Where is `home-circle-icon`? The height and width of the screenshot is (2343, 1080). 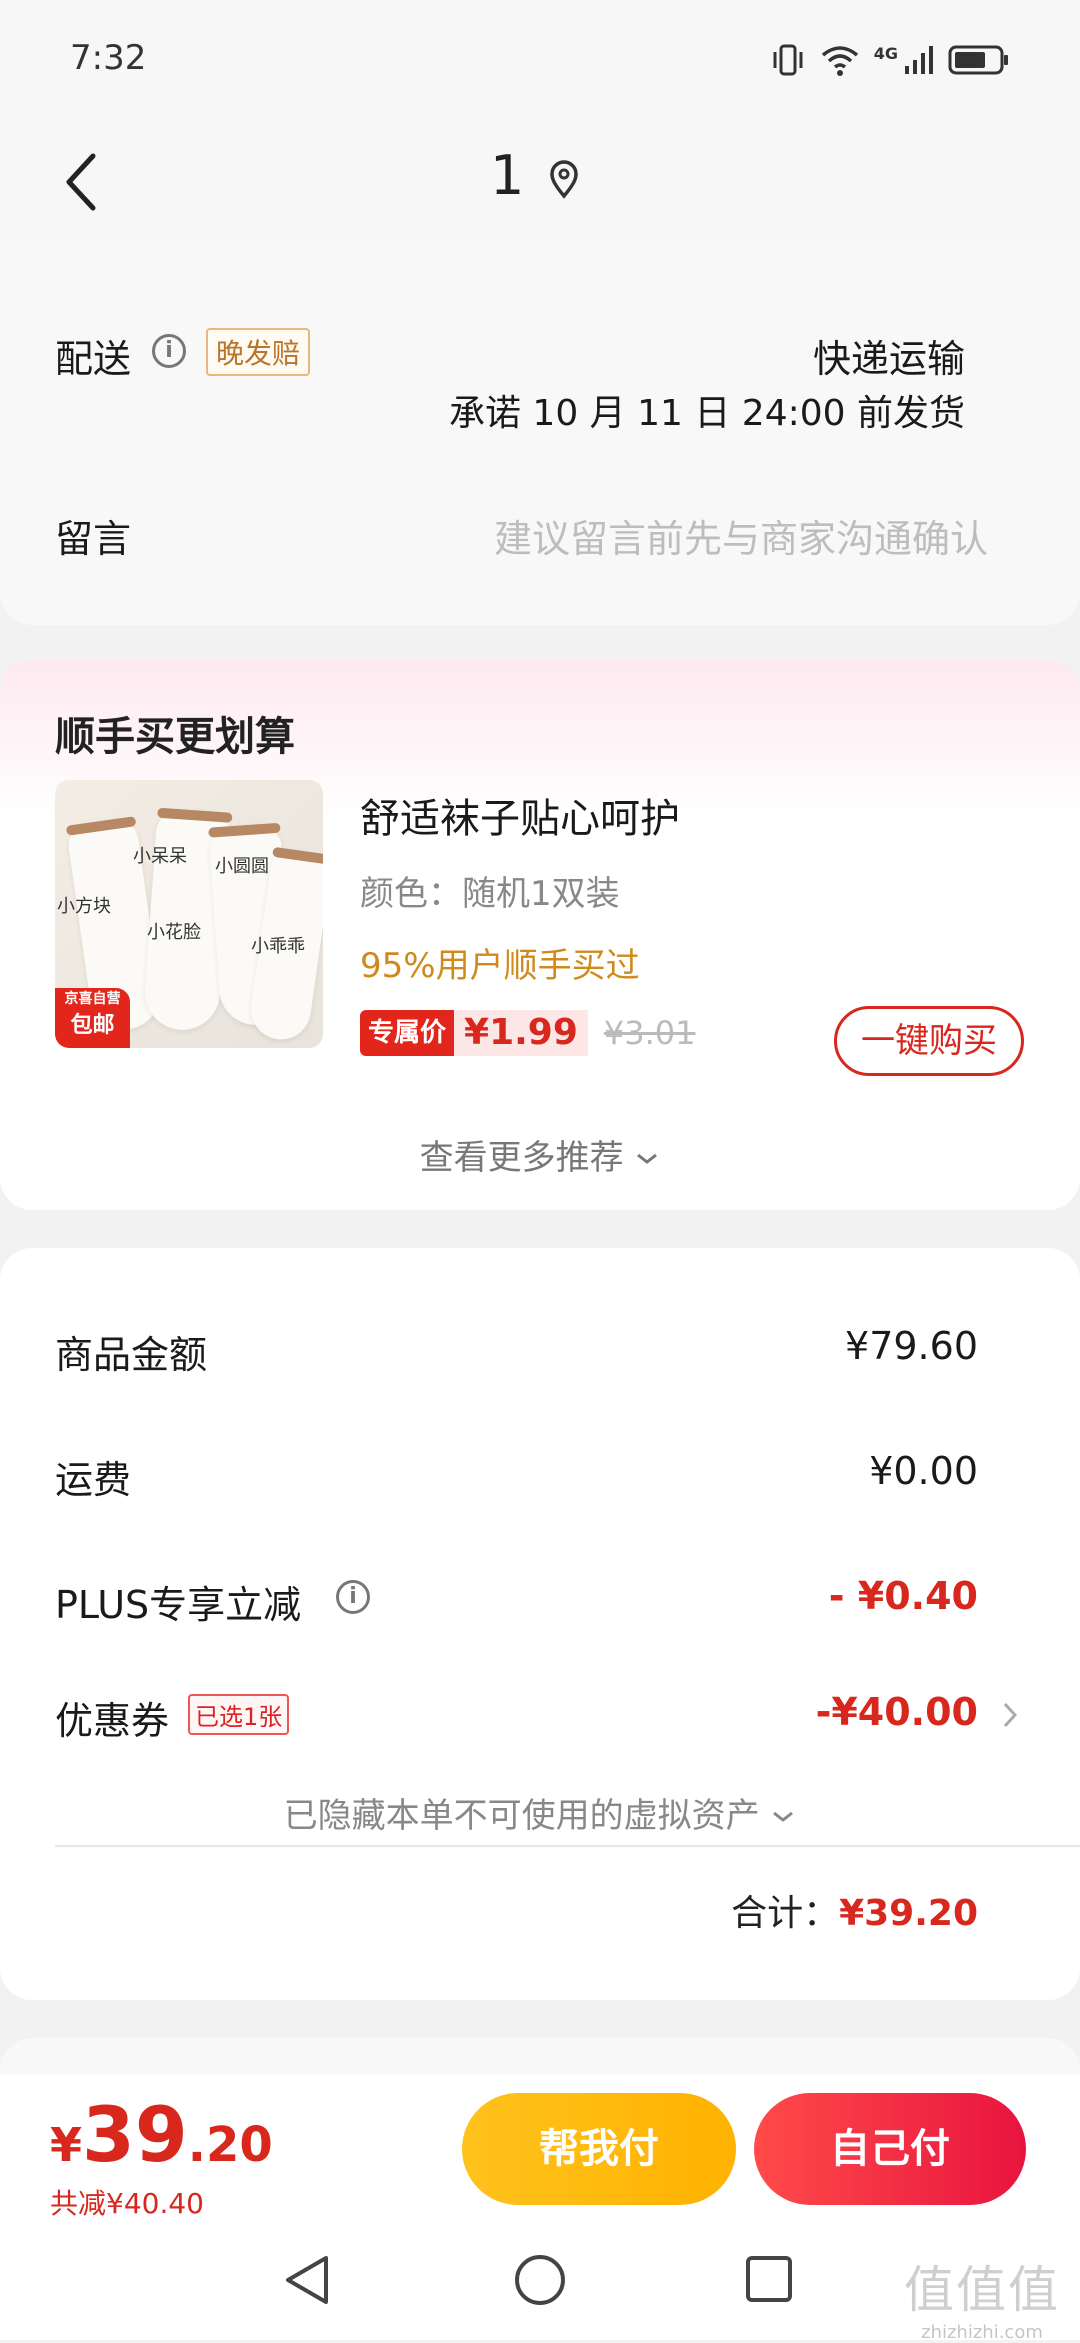 home-circle-icon is located at coordinates (540, 2280).